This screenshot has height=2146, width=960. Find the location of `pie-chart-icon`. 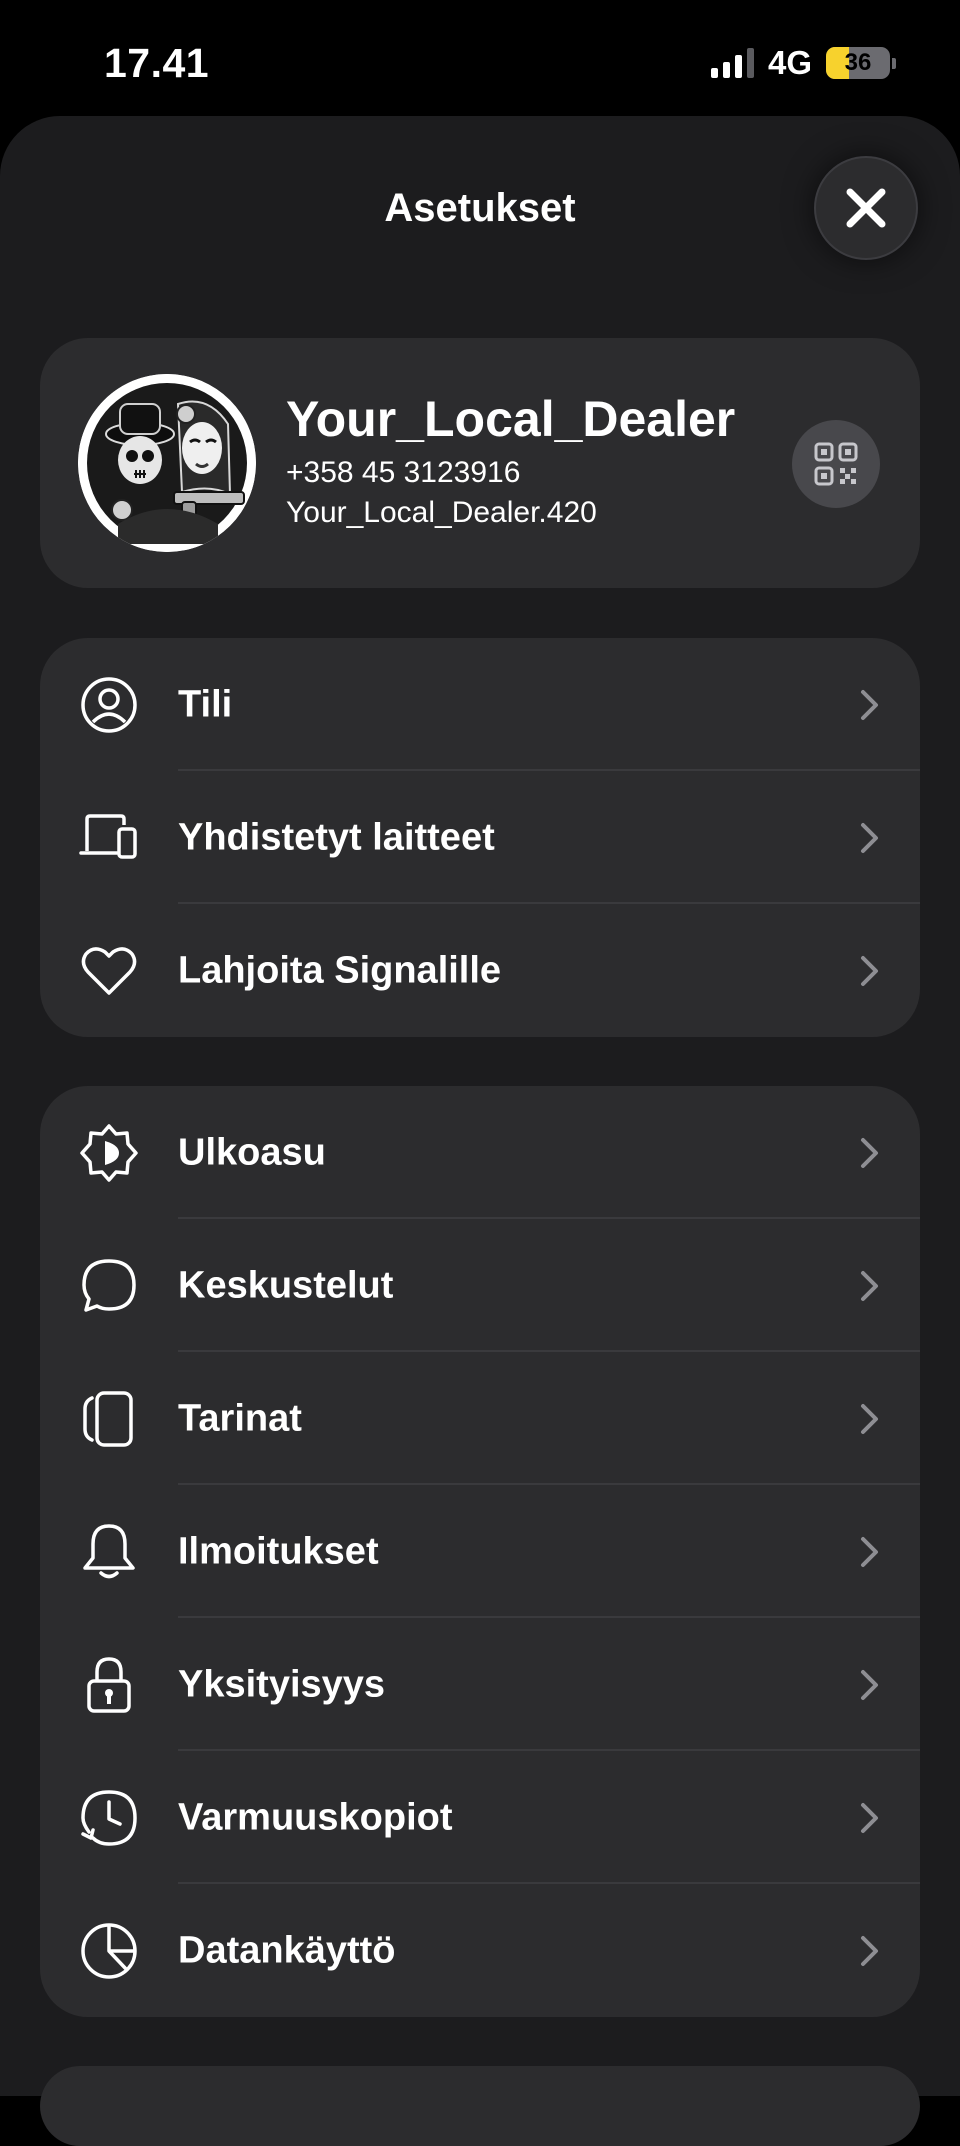

pie-chart-icon is located at coordinates (109, 1951).